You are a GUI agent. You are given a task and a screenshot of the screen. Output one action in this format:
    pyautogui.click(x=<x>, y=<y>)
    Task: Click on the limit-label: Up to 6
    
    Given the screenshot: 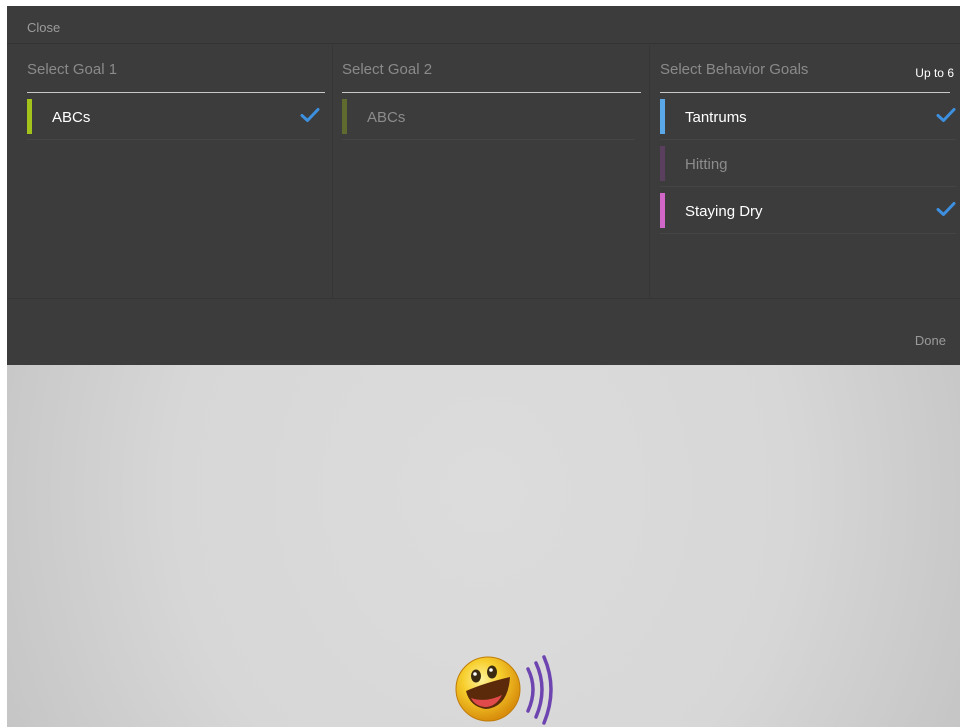 What is the action you would take?
    pyautogui.click(x=934, y=73)
    